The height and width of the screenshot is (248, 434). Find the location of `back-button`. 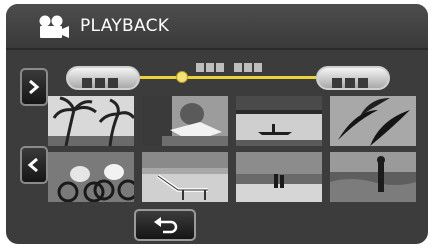

back-button is located at coordinates (165, 225).